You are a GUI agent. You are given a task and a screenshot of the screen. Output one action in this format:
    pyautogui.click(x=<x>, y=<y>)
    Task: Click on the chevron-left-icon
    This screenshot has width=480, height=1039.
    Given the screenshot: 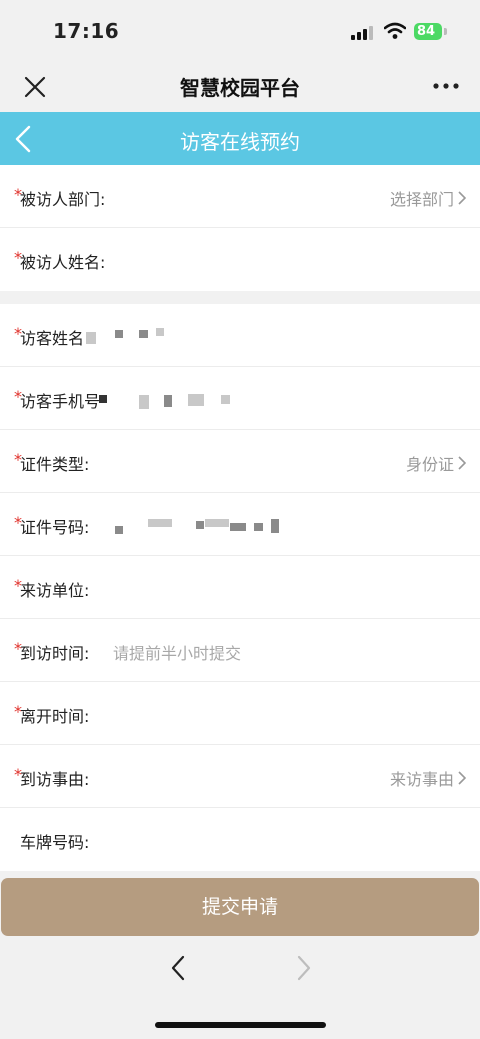 What is the action you would take?
    pyautogui.click(x=179, y=968)
    